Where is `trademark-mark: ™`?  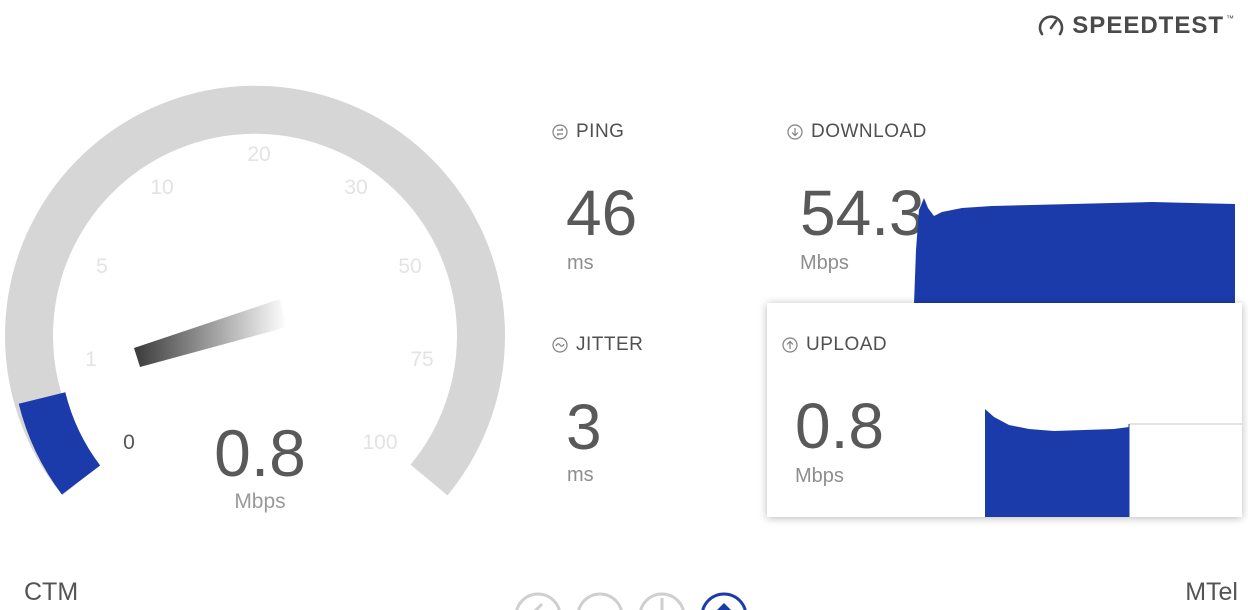 trademark-mark: ™ is located at coordinates (1230, 18).